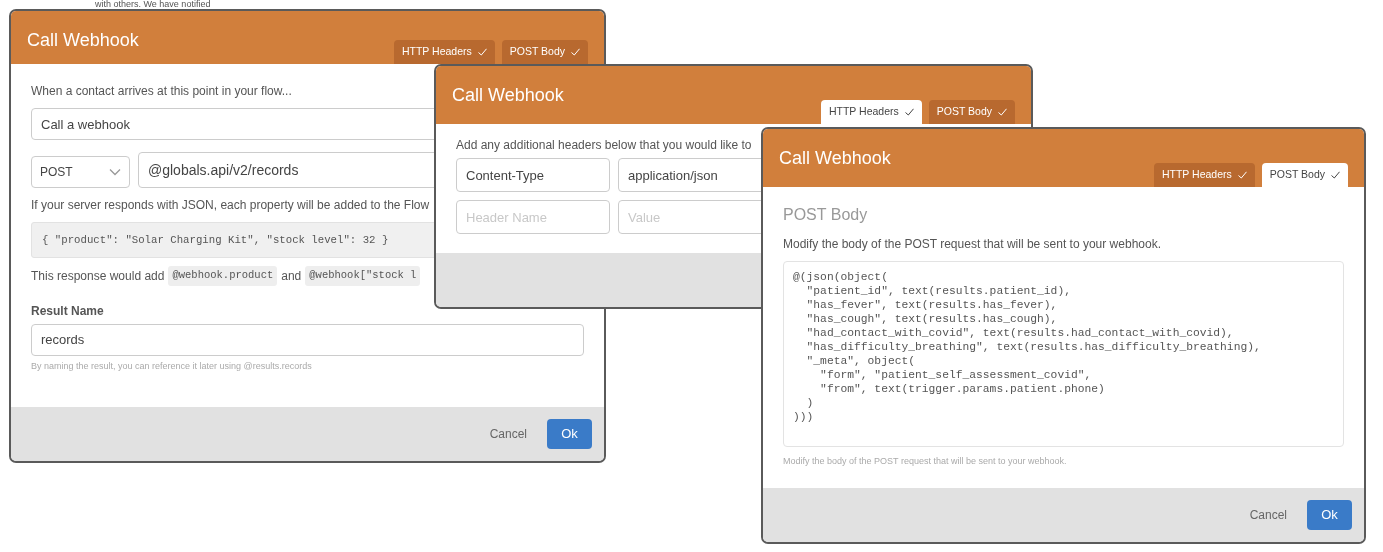 Image resolution: width=1383 pixels, height=552 pixels. Describe the element at coordinates (956, 375) in the screenshot. I see `code-line: "form", "patient_self_assessment_covid",` at that location.